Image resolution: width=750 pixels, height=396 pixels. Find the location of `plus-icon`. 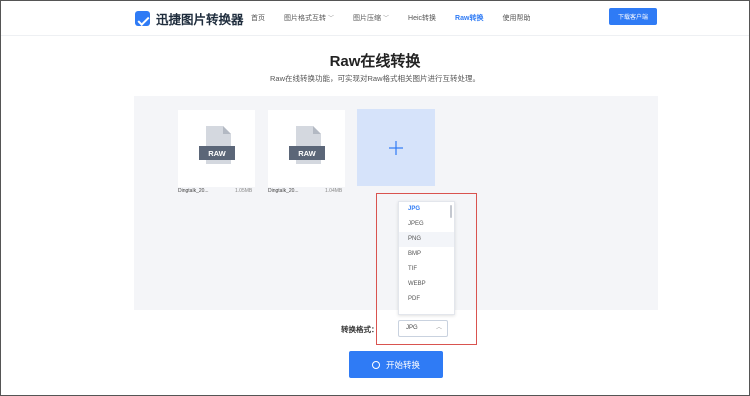

plus-icon is located at coordinates (396, 147).